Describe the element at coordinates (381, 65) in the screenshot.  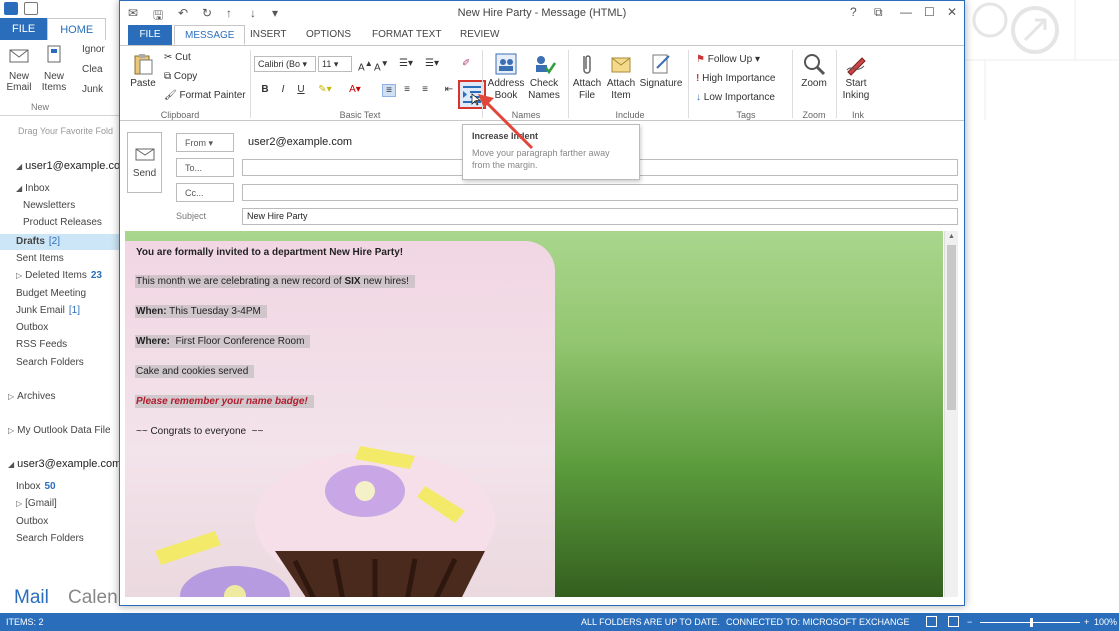
I see `shrink-font-button: A▼` at that location.